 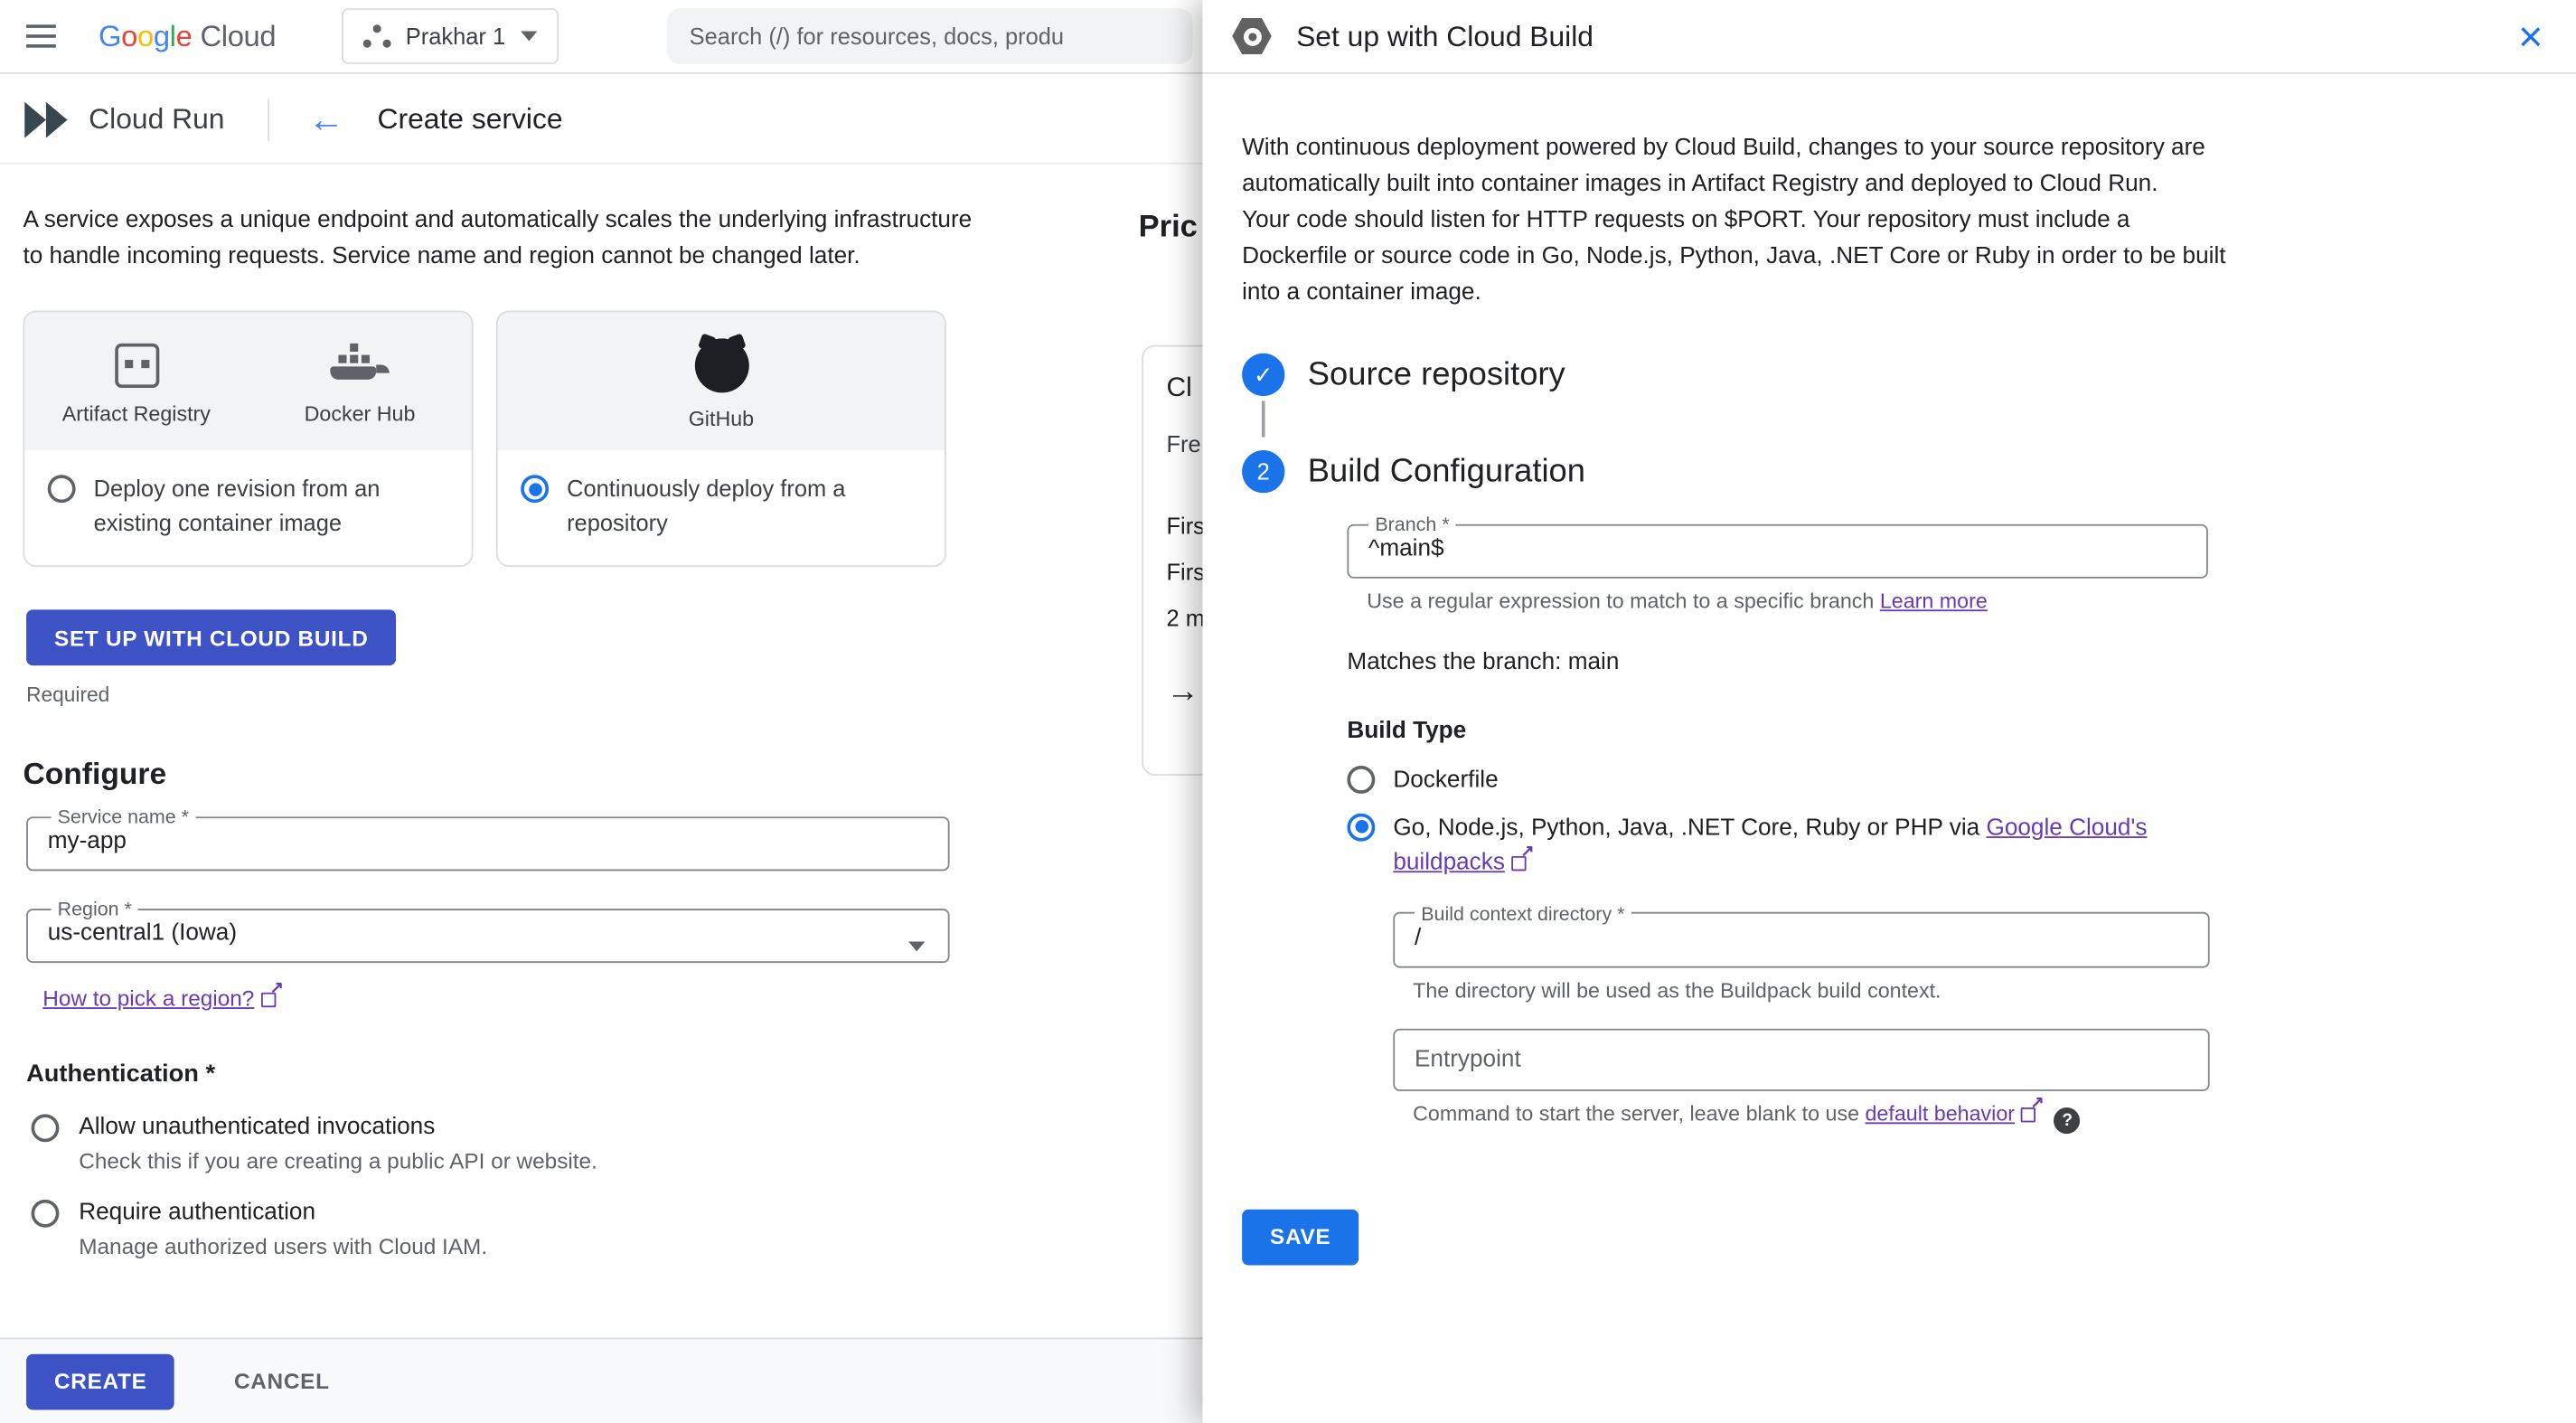 What do you see at coordinates (377, 36) in the screenshot?
I see `project-icon` at bounding box center [377, 36].